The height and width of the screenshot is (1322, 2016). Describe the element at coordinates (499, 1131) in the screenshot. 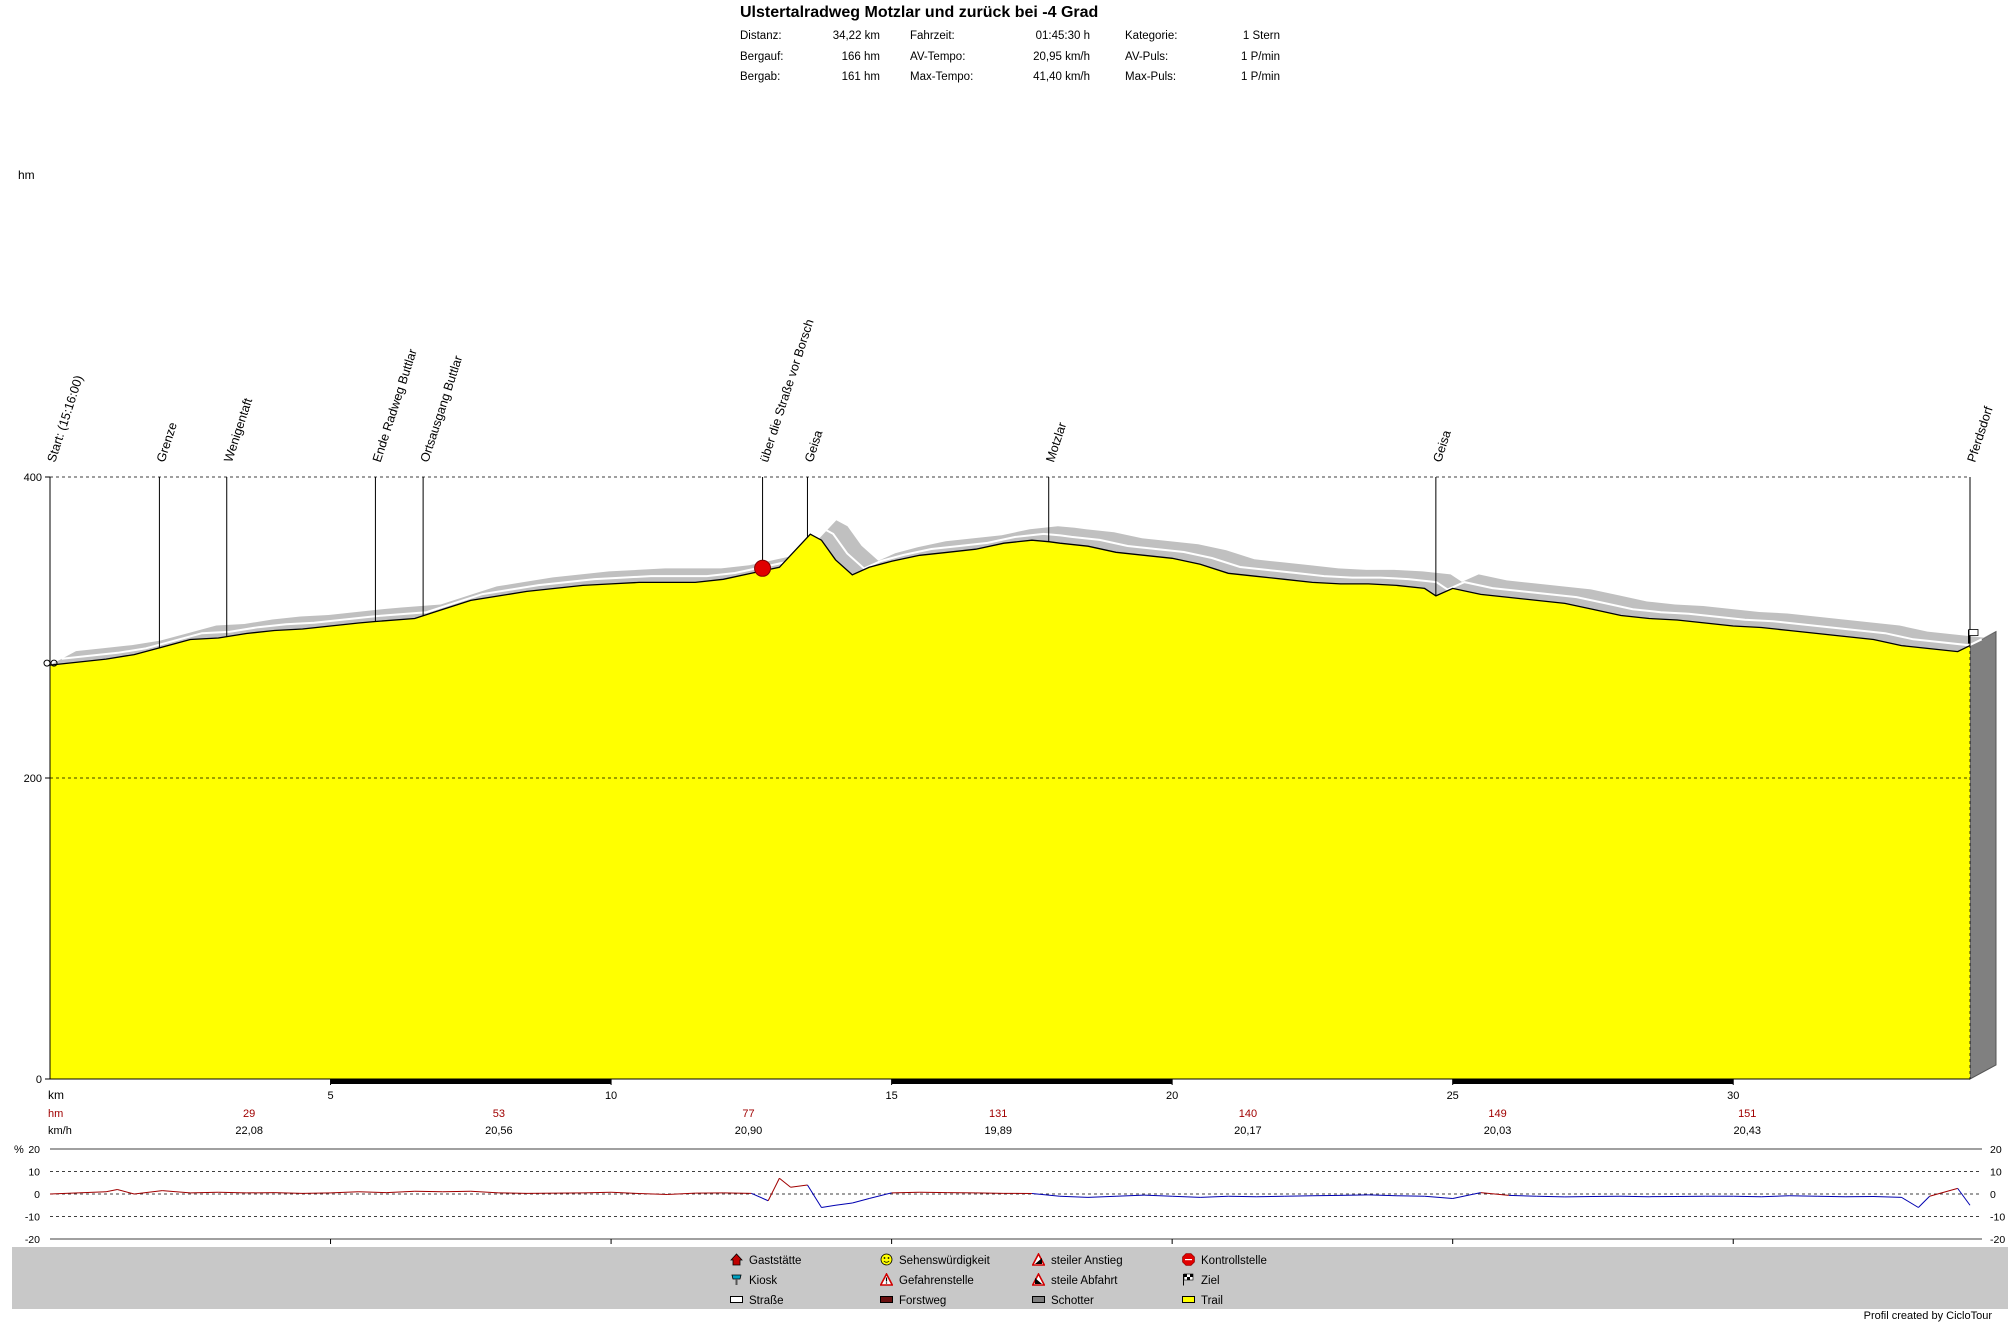

I see `segment-value: 20,56` at that location.